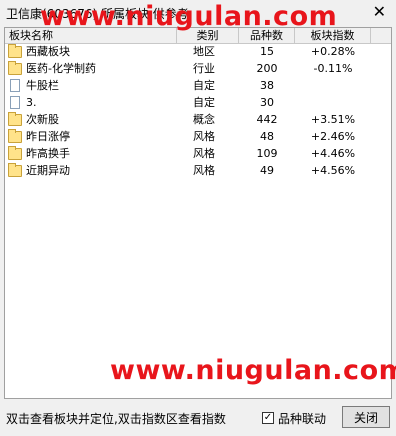  What do you see at coordinates (333, 51) in the screenshot?
I see `block-index: +0.28%` at bounding box center [333, 51].